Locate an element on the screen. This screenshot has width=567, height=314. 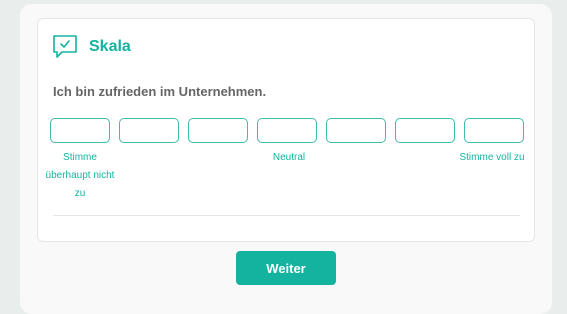
card-header: Skala is located at coordinates (91, 47).